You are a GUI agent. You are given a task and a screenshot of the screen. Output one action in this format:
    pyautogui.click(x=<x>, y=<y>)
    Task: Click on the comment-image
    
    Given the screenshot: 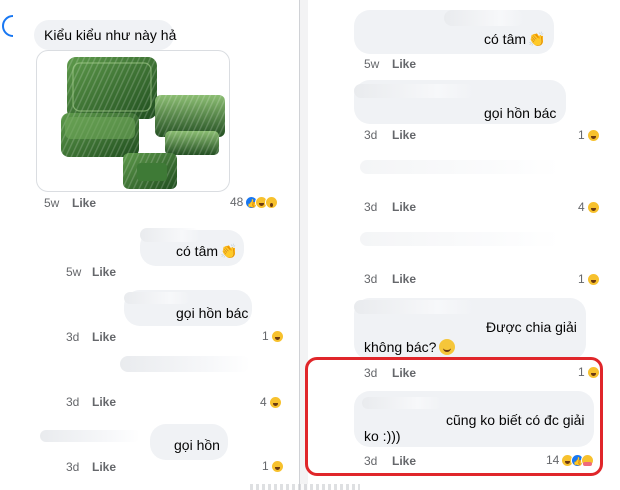 What is the action you would take?
    pyautogui.click(x=133, y=121)
    